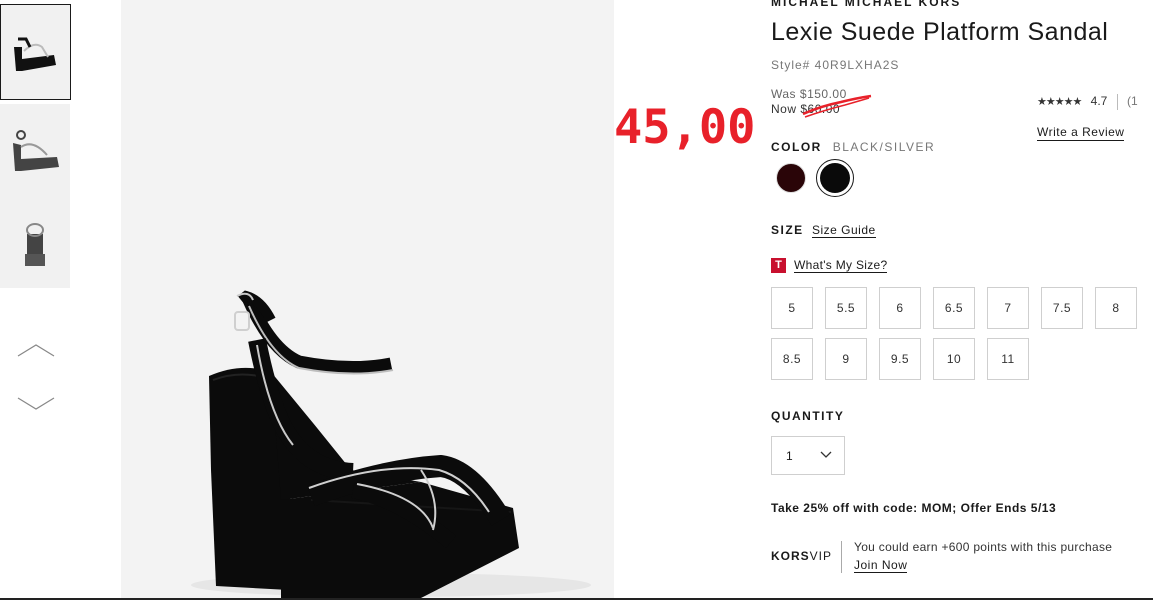  I want to click on korsvip-logo-bold: KORS, so click(790, 556).